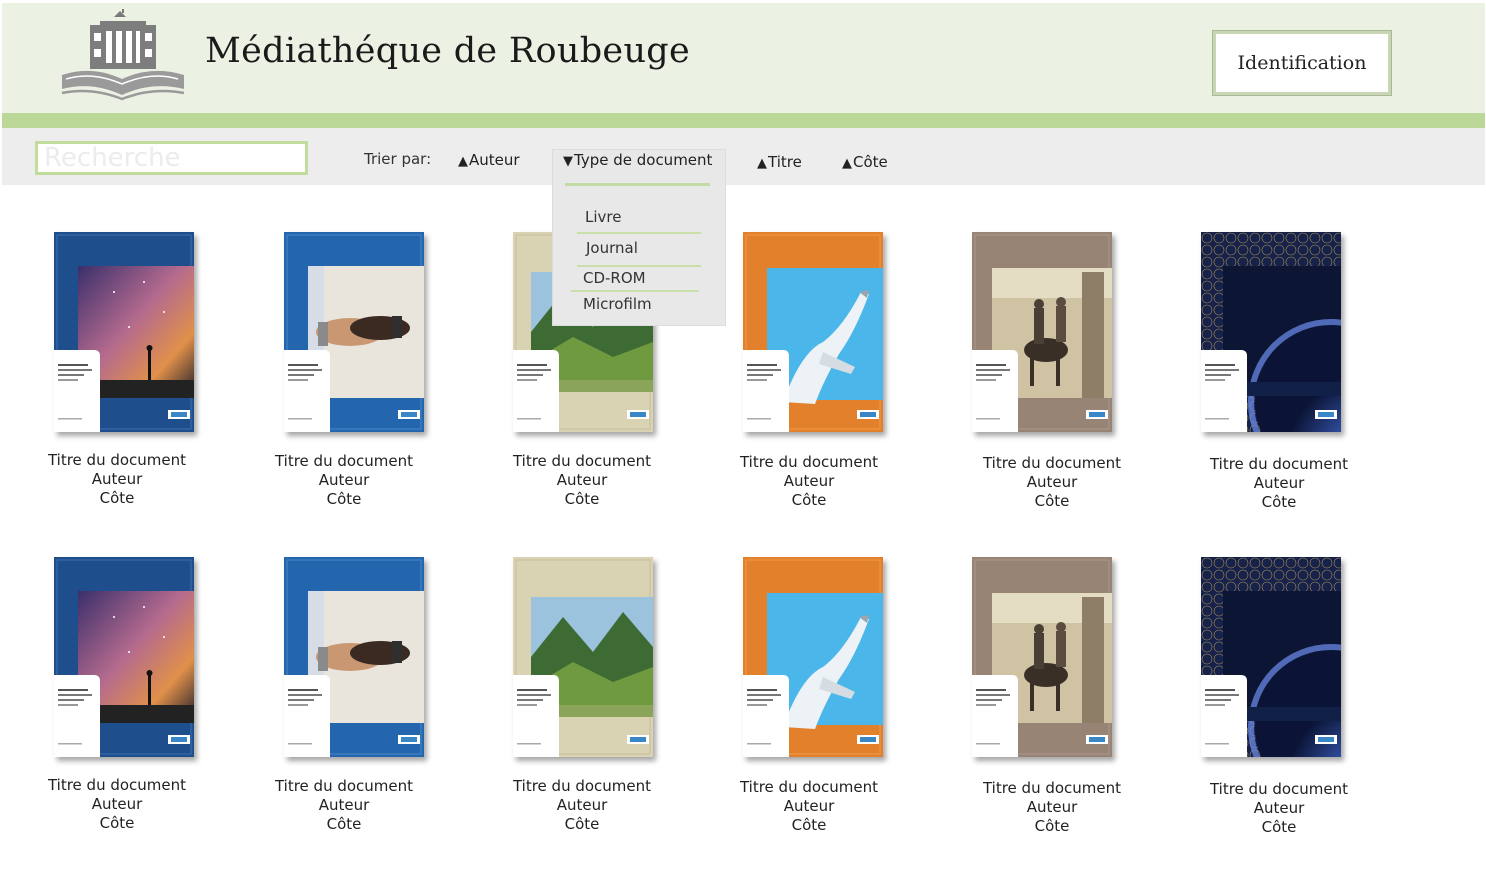 Image resolution: width=1486 pixels, height=884 pixels. Describe the element at coordinates (639, 237) in the screenshot. I see `document-type-dropdown: Livre Journal CD-ROM Microfilm` at that location.